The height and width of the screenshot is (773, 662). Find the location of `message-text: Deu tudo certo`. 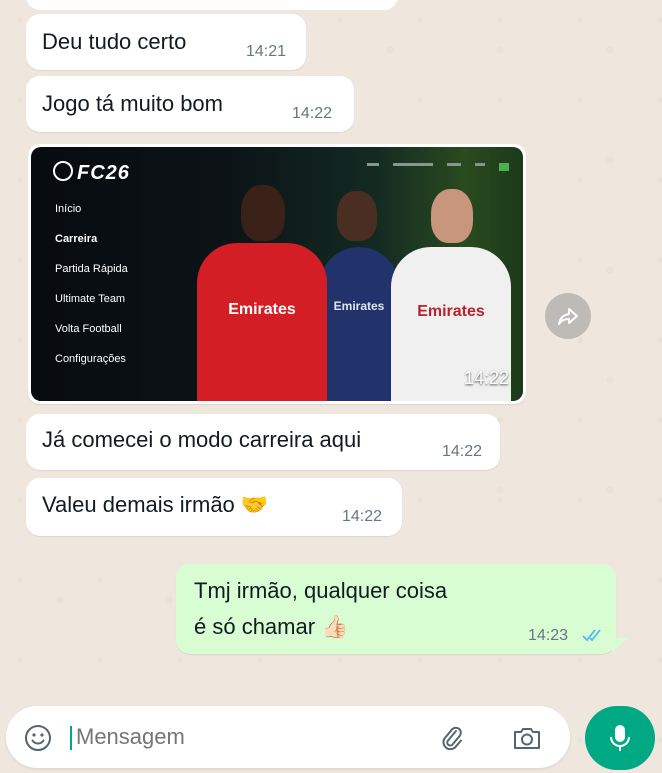

message-text: Deu tudo certo is located at coordinates (114, 41).